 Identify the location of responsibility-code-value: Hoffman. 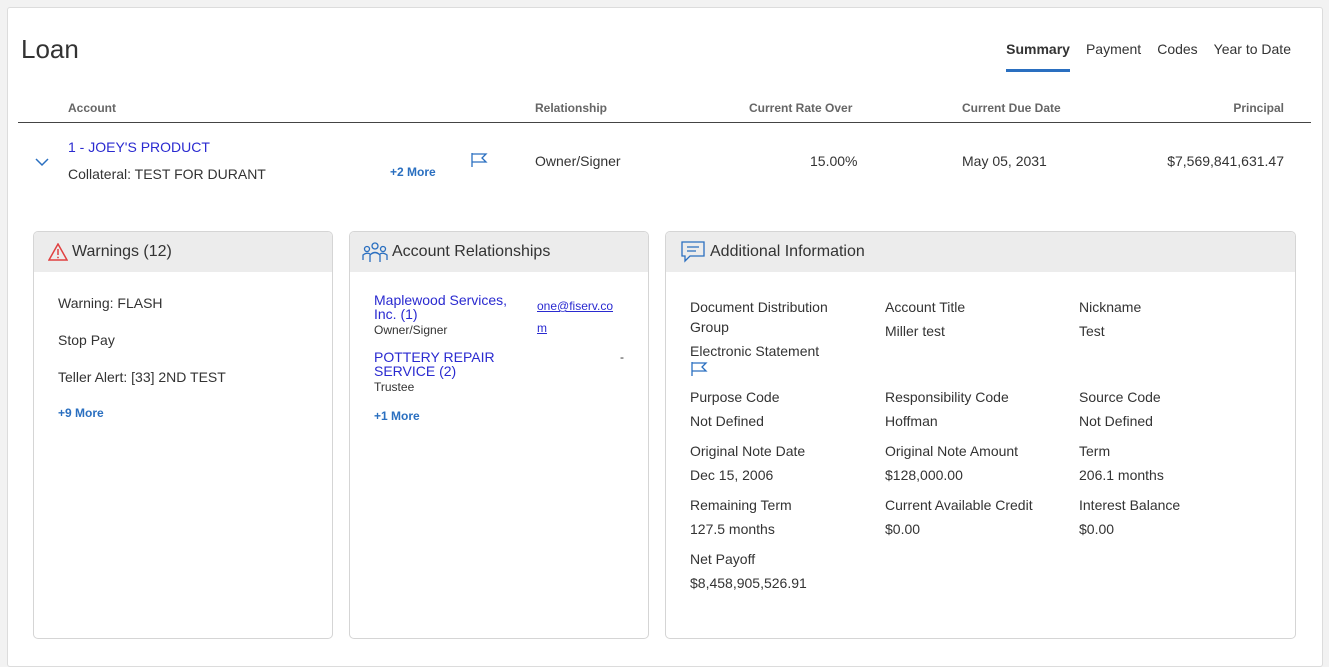
(911, 421).